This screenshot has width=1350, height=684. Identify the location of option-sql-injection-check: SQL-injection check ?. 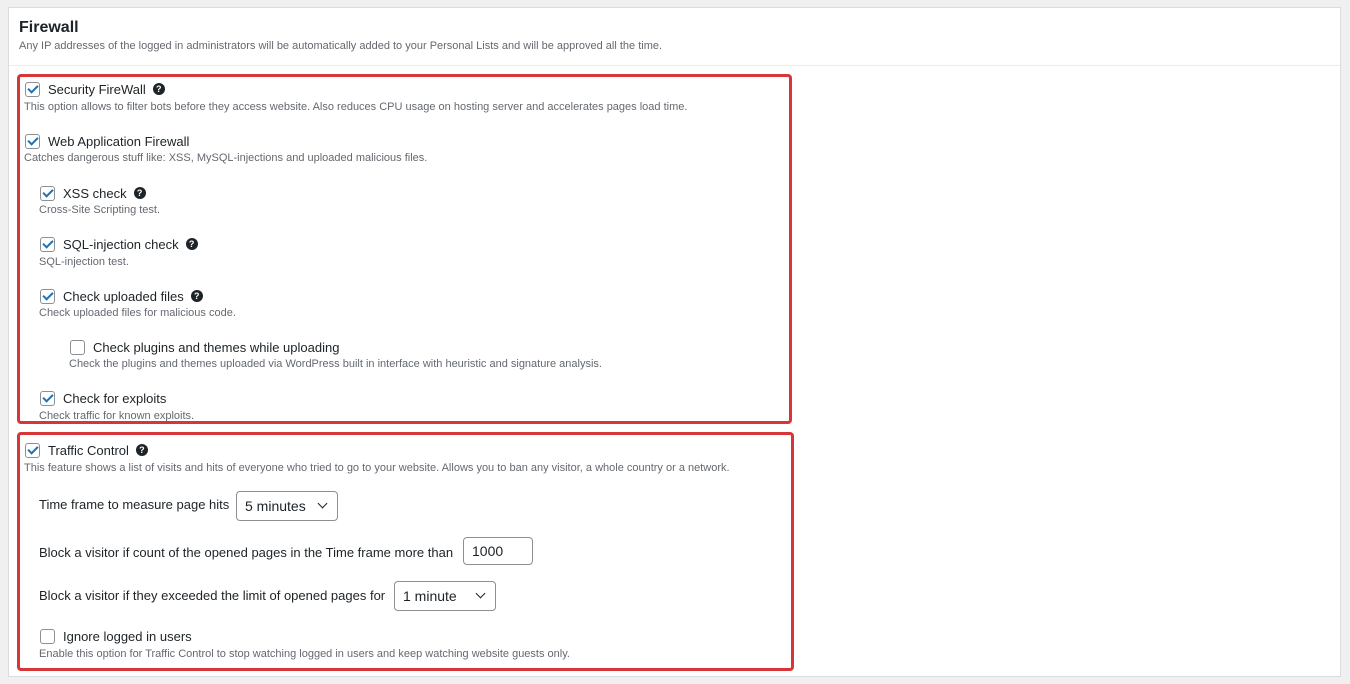
(119, 244).